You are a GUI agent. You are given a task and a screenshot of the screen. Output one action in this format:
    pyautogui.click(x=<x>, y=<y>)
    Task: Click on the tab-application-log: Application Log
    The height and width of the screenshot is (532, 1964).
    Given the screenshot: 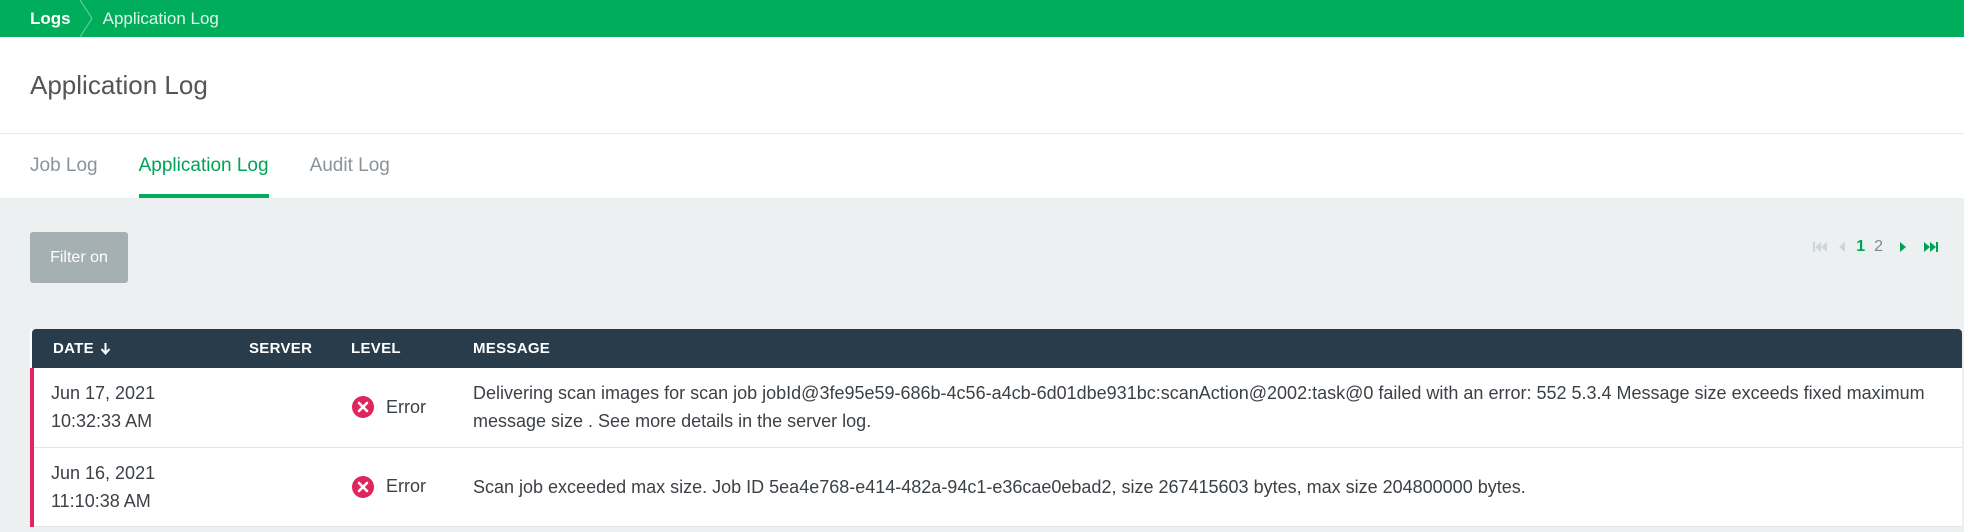 What is the action you would take?
    pyautogui.click(x=203, y=166)
    